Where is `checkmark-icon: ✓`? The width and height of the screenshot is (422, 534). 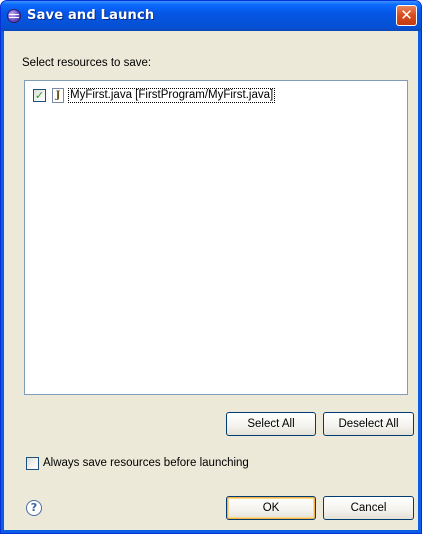
checkmark-icon: ✓ is located at coordinates (39, 95).